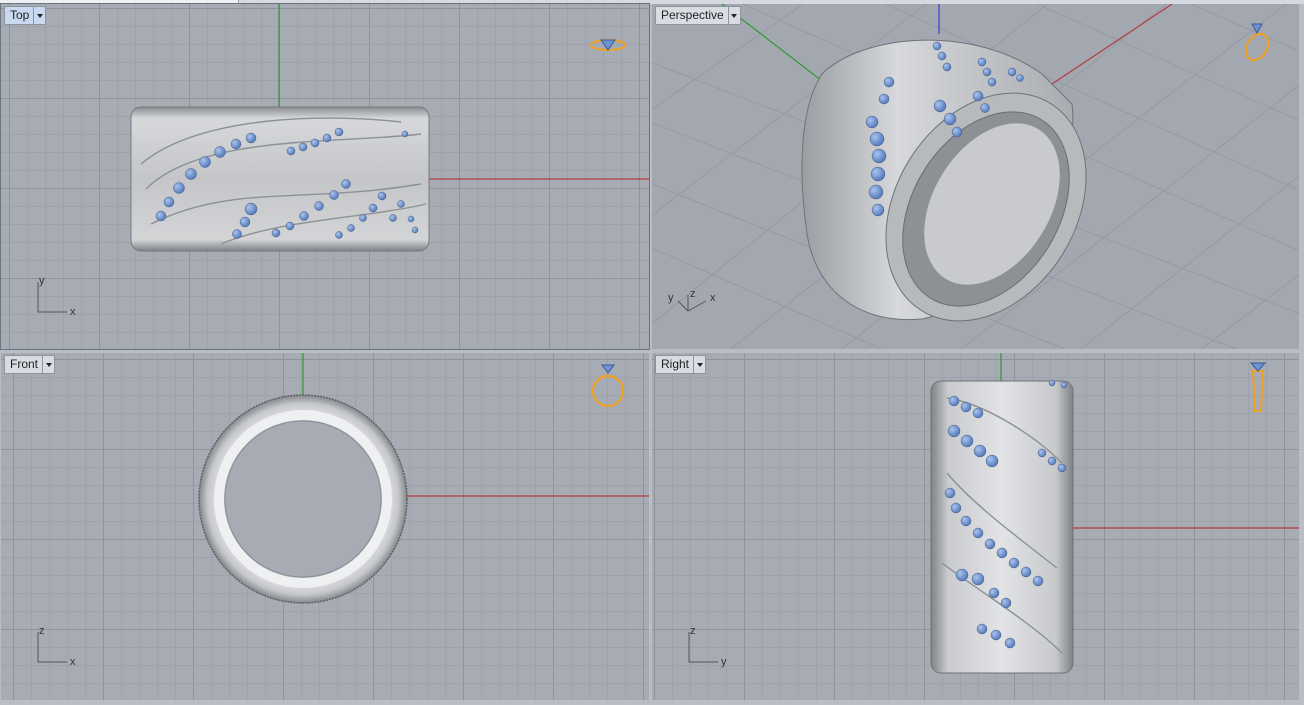  I want to click on ring-right-view-icon, so click(1258, 391).